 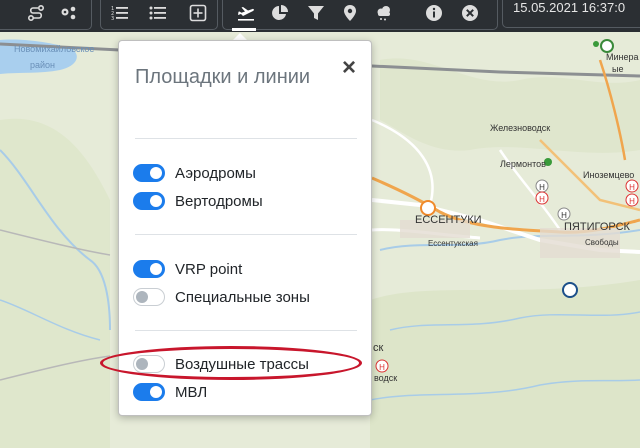 What do you see at coordinates (242, 297) in the screenshot?
I see `toggle-label: Специальные зоны` at bounding box center [242, 297].